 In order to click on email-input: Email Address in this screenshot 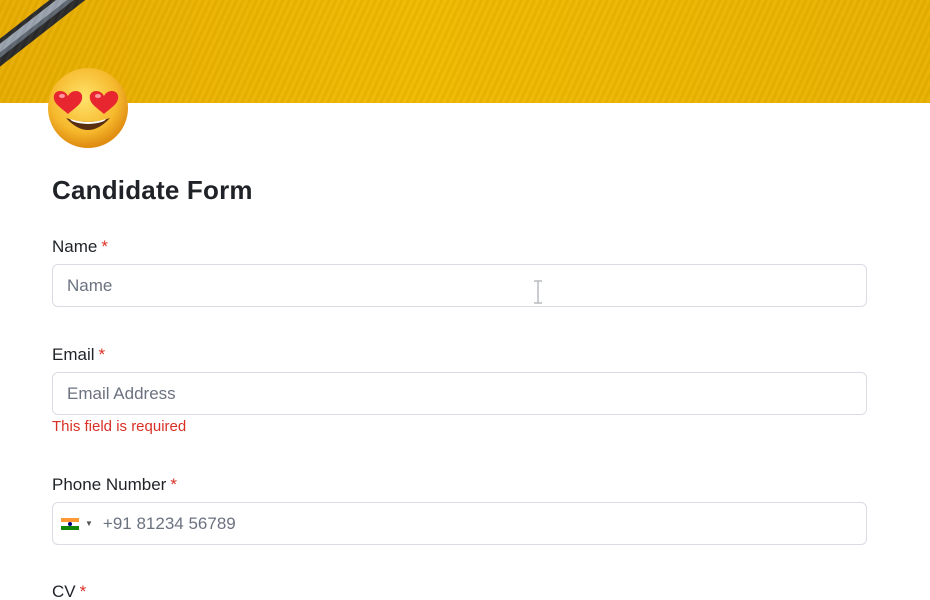, I will do `click(459, 393)`.